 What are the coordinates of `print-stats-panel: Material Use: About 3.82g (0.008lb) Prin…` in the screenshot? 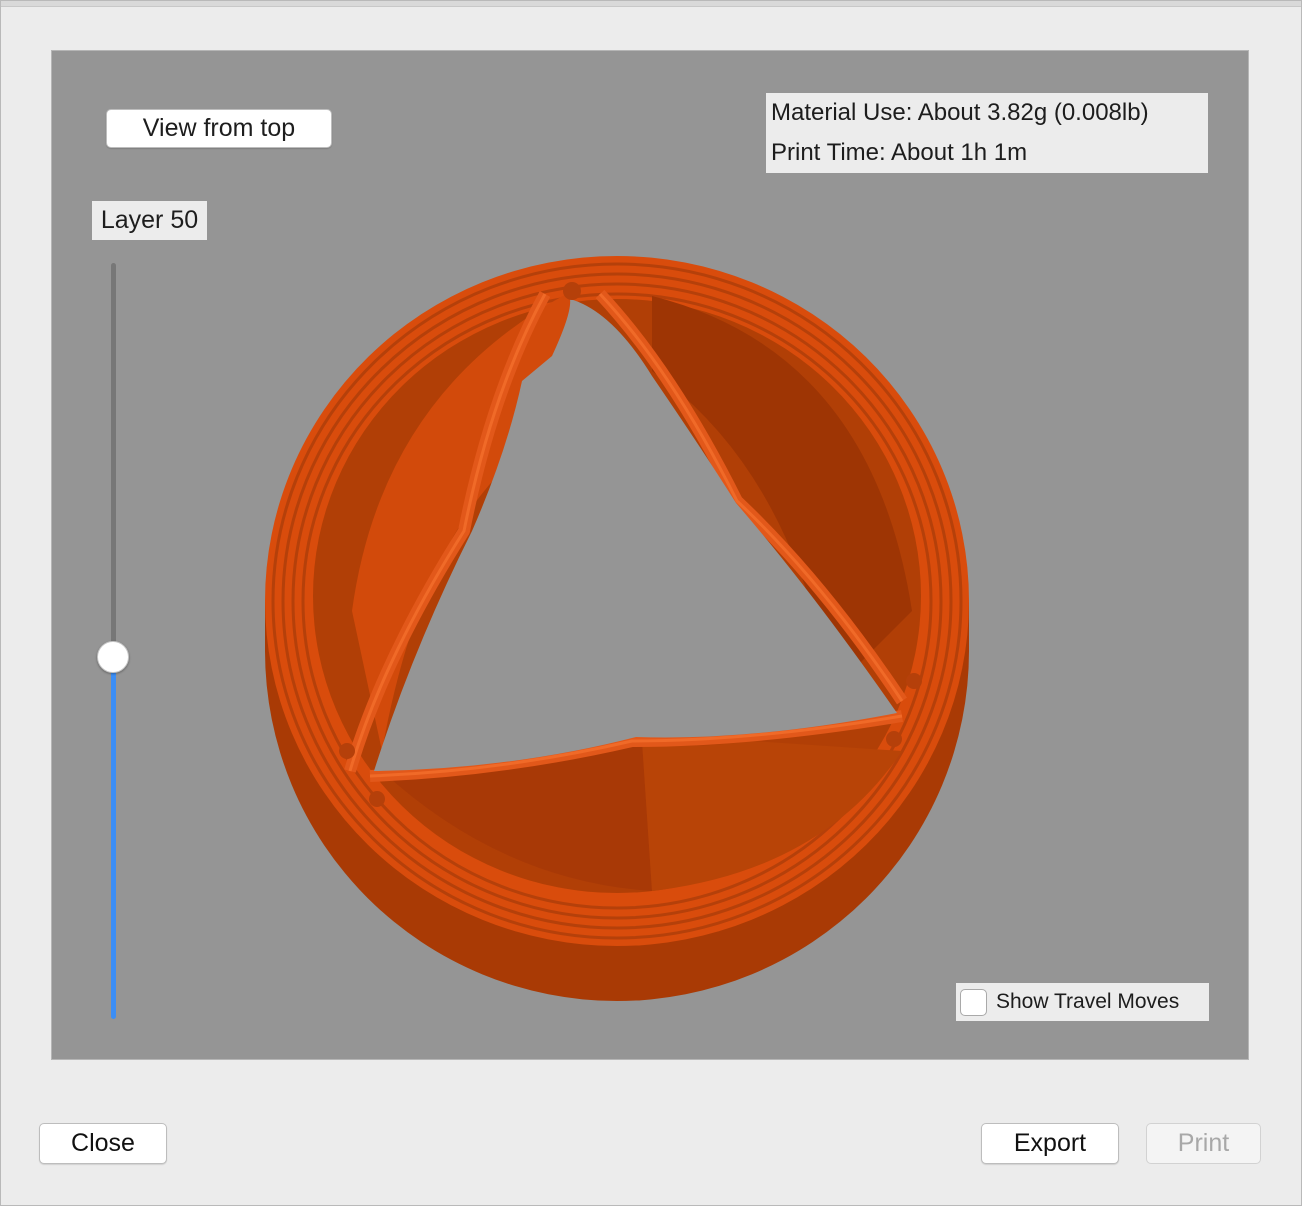 It's located at (987, 133).